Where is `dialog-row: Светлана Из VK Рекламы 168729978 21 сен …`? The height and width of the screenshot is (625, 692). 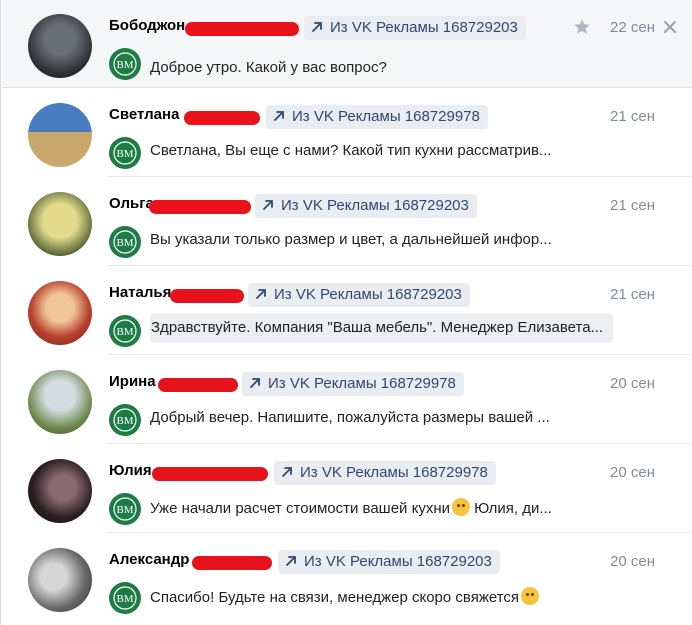 dialog-row: Светлана Из VK Рекламы 168729978 21 сен … is located at coordinates (347, 133).